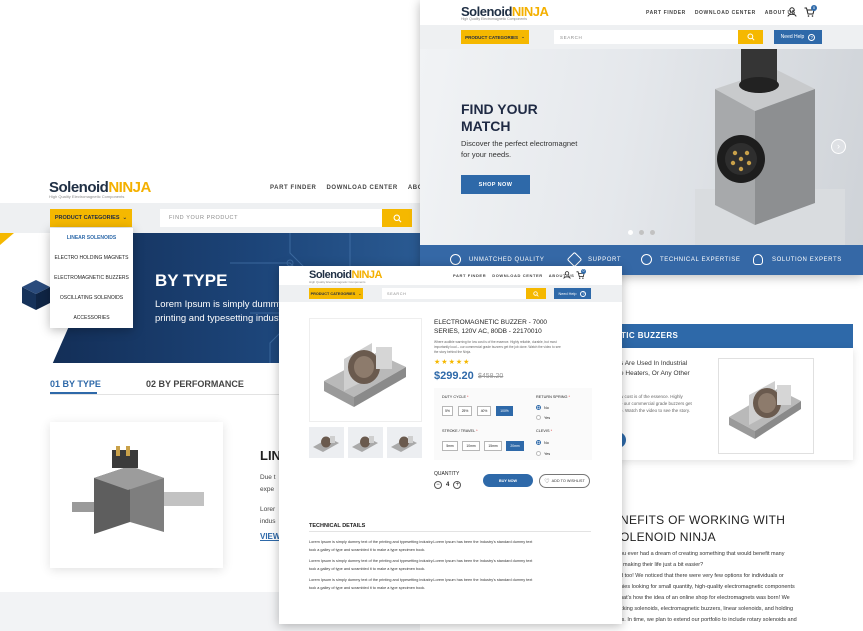 This screenshot has height=631, width=863. What do you see at coordinates (454, 376) in the screenshot?
I see `product-price: $299.20` at bounding box center [454, 376].